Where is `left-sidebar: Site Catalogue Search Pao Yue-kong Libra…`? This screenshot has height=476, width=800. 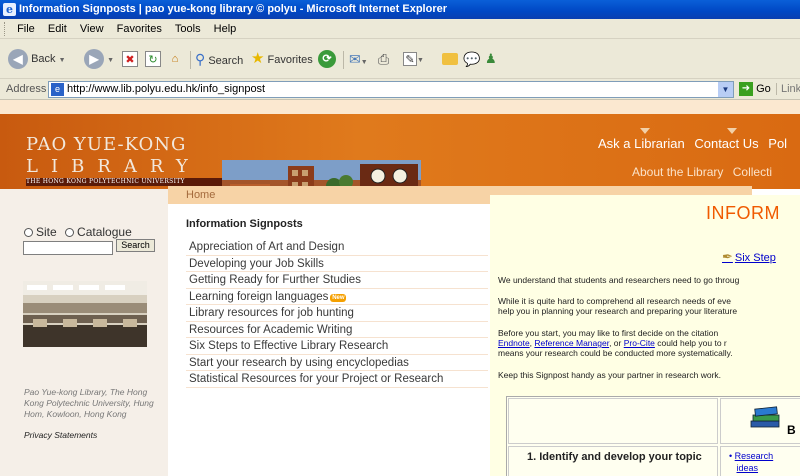 left-sidebar: Site Catalogue Search Pao Yue-kong Libra… is located at coordinates (84, 332).